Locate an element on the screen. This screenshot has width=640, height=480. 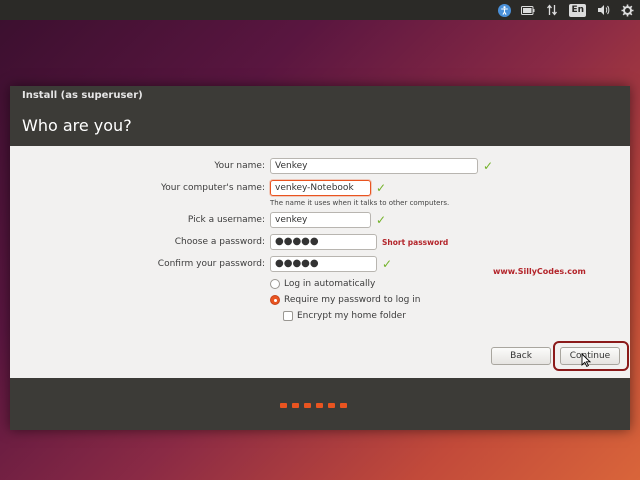
require-password-radio is located at coordinates (275, 300).